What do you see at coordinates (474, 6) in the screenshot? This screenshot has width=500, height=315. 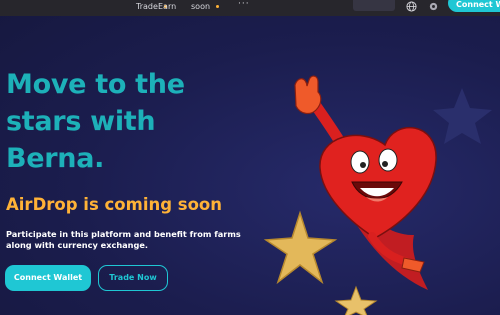 I see `connect-wallet-button-top: Connect W` at bounding box center [474, 6].